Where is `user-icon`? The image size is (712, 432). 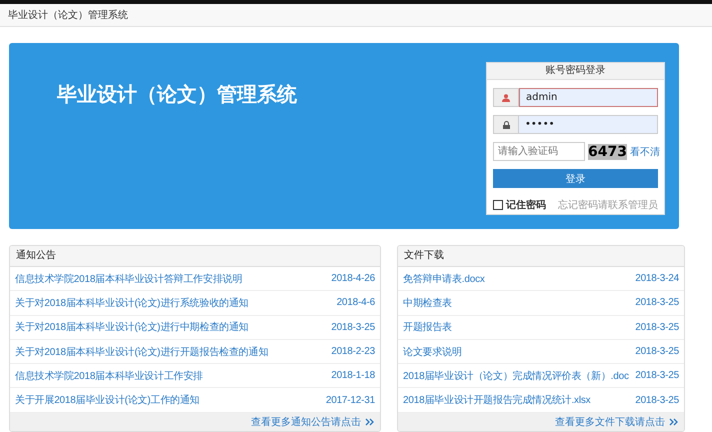 user-icon is located at coordinates (506, 98).